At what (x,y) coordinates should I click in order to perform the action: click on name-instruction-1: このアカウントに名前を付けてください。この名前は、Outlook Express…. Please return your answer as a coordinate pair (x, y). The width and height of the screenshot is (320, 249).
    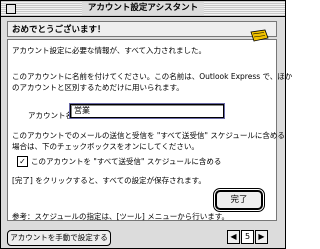
    Looking at the image, I should click on (152, 76).